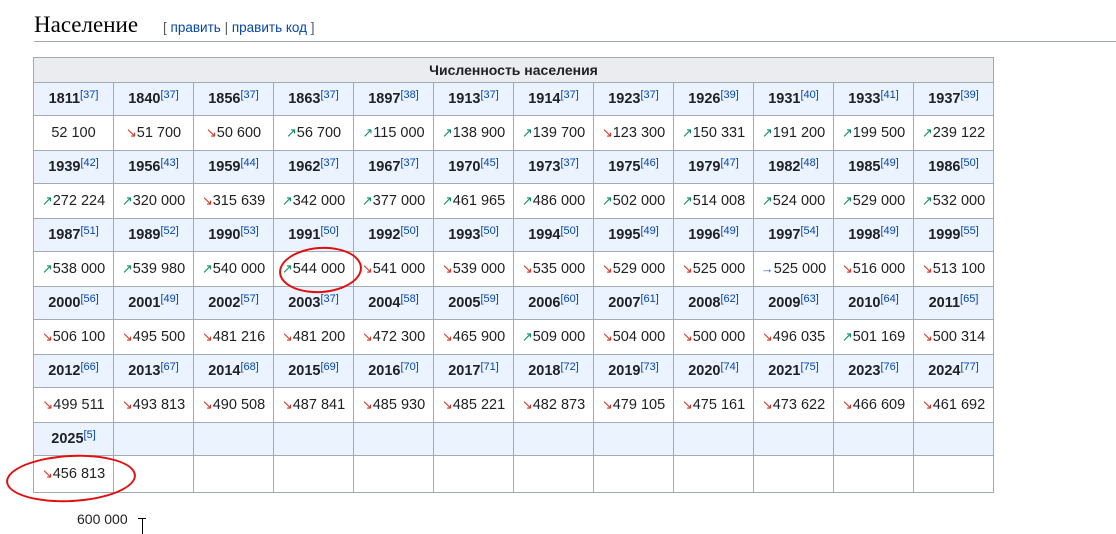 The height and width of the screenshot is (534, 1116). I want to click on reference-link: [61], so click(649, 299).